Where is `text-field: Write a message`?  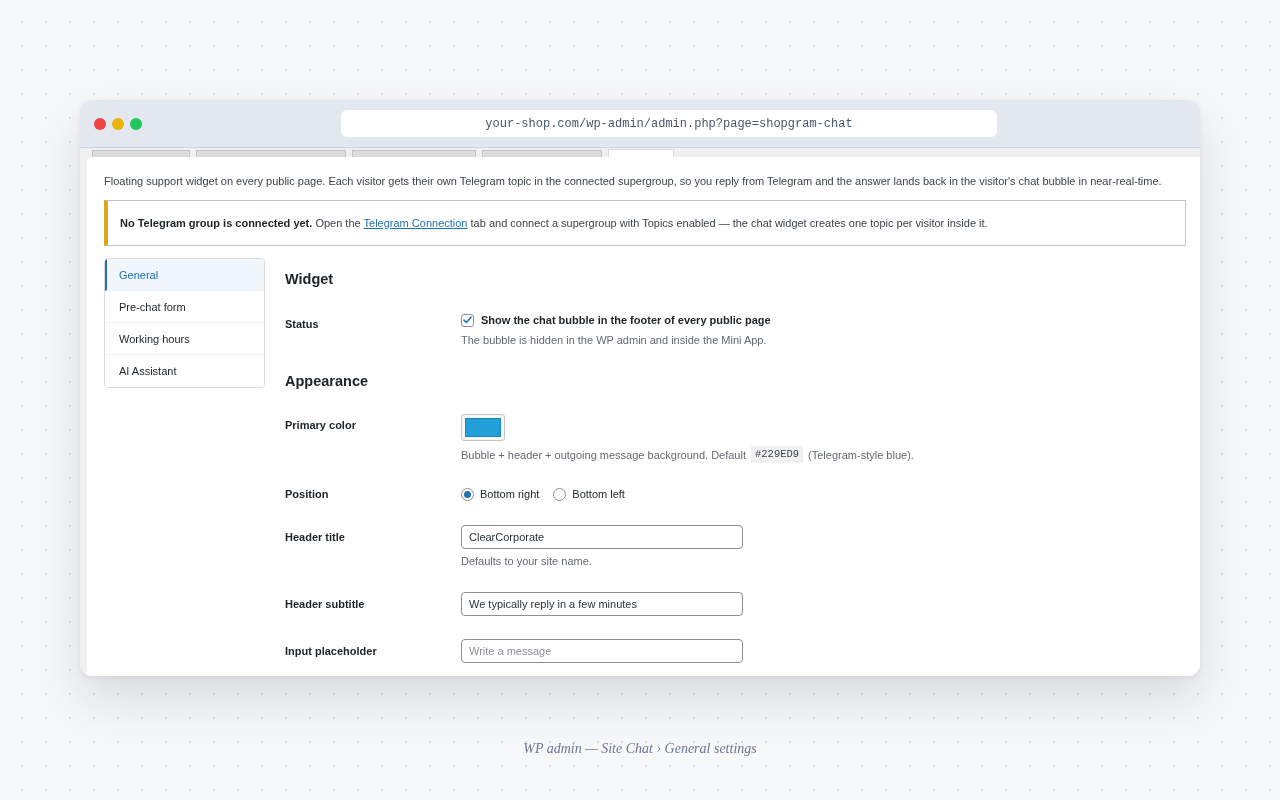
text-field: Write a message is located at coordinates (602, 651).